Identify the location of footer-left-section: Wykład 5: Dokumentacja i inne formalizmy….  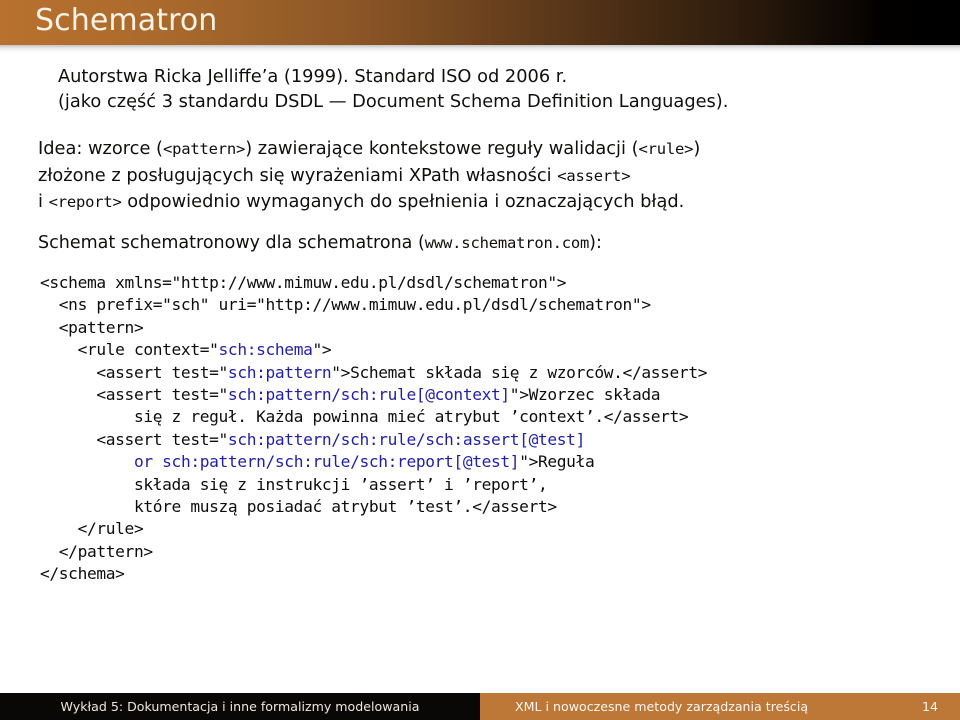
(240, 706).